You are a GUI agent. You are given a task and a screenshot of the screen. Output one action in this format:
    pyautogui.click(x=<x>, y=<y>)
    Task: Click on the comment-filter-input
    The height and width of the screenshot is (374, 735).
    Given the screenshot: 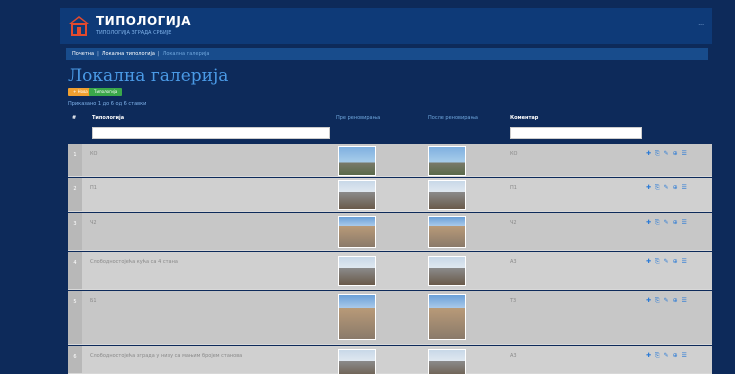 What is the action you would take?
    pyautogui.click(x=576, y=133)
    